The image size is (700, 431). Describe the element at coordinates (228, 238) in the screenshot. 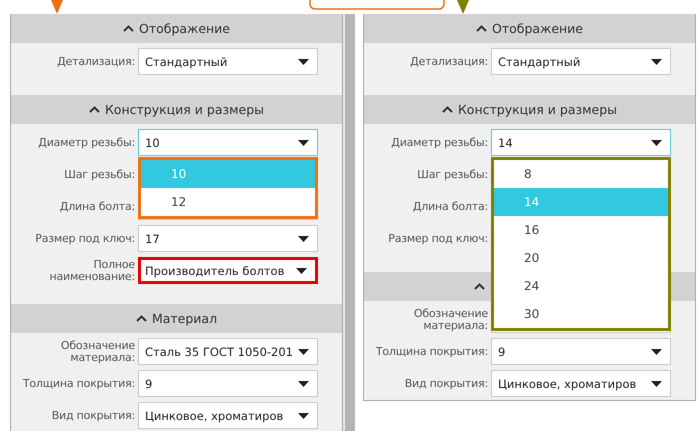

I see `dropdown-field: 17` at that location.